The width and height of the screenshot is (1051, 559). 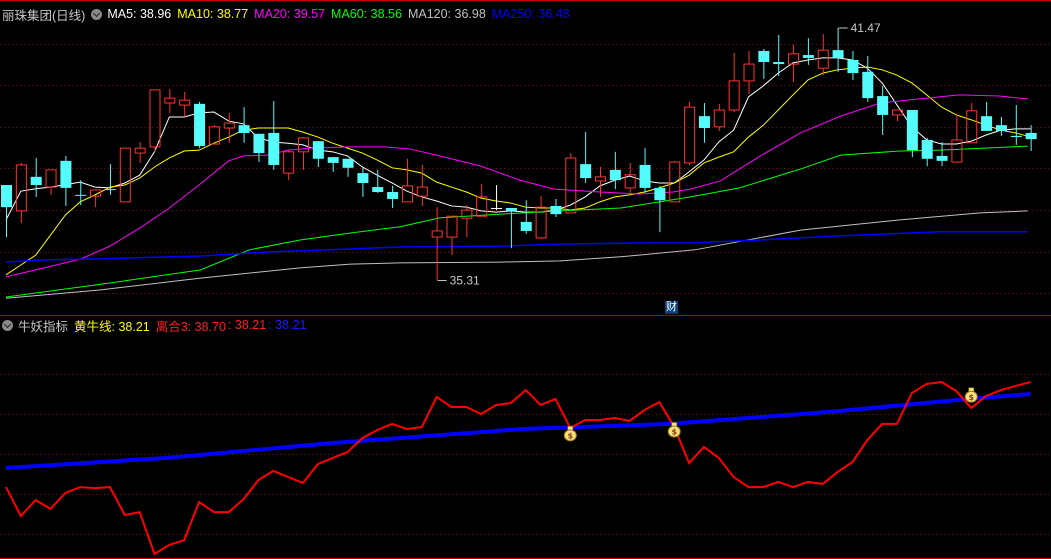 What do you see at coordinates (139, 14) in the screenshot?
I see `ma5-label: MA5: 38.96` at bounding box center [139, 14].